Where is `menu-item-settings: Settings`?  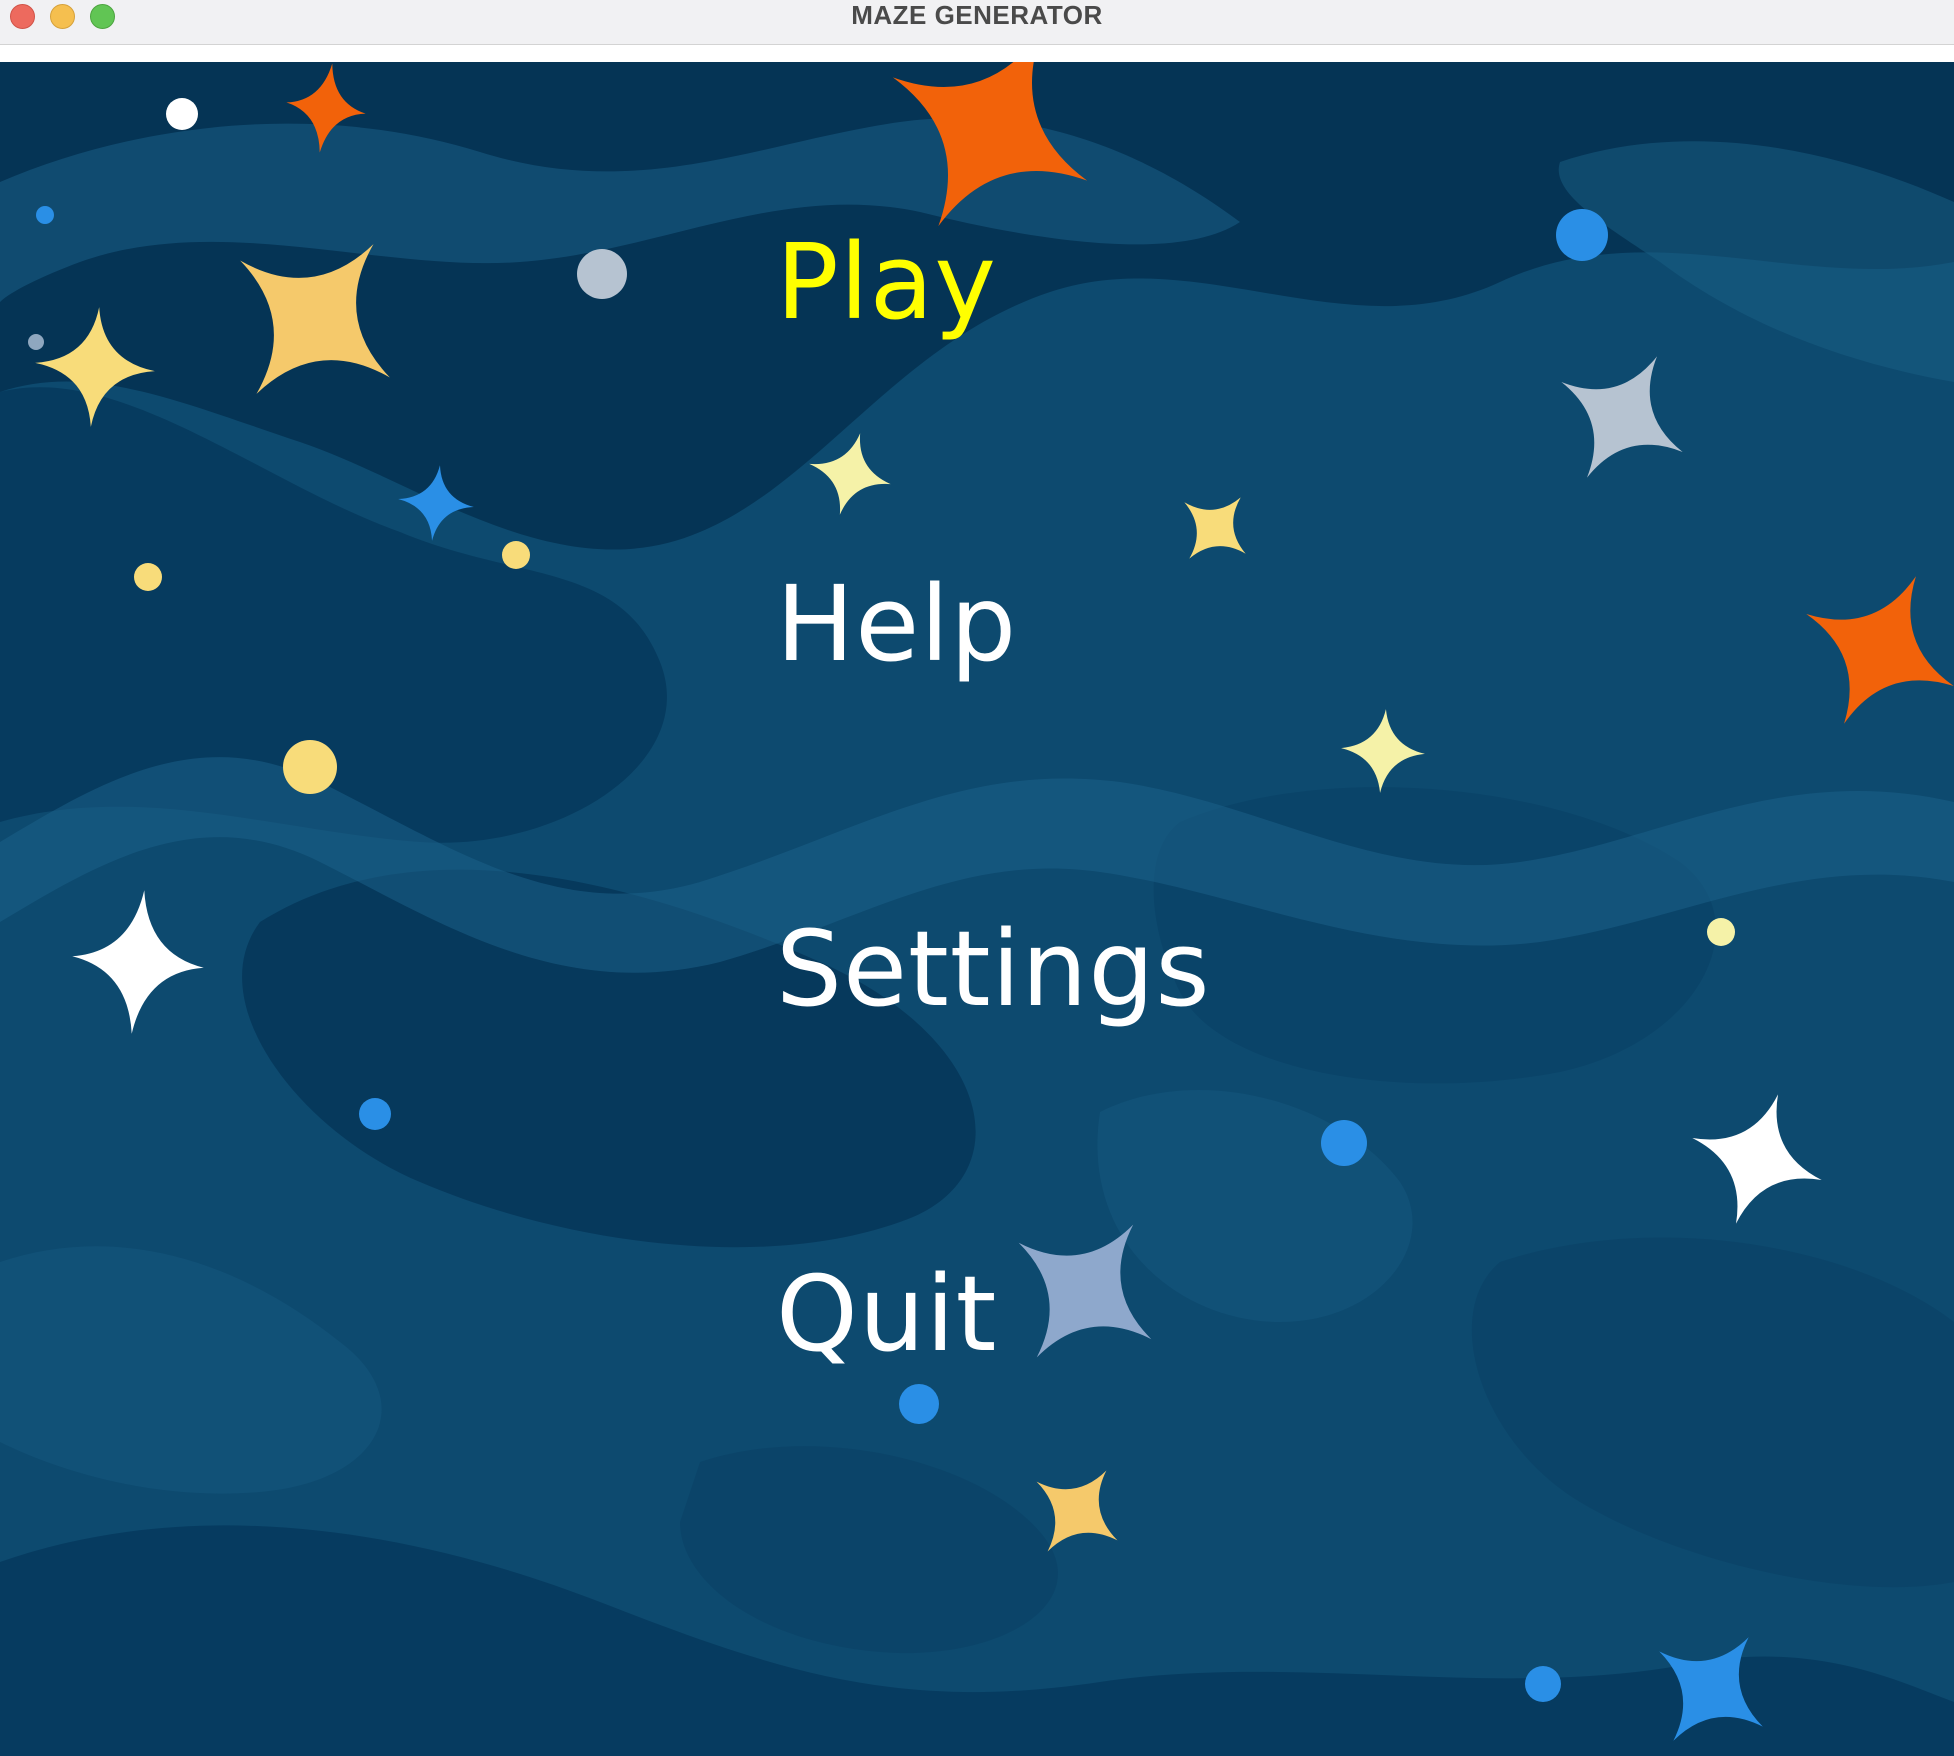 menu-item-settings: Settings is located at coordinates (993, 969).